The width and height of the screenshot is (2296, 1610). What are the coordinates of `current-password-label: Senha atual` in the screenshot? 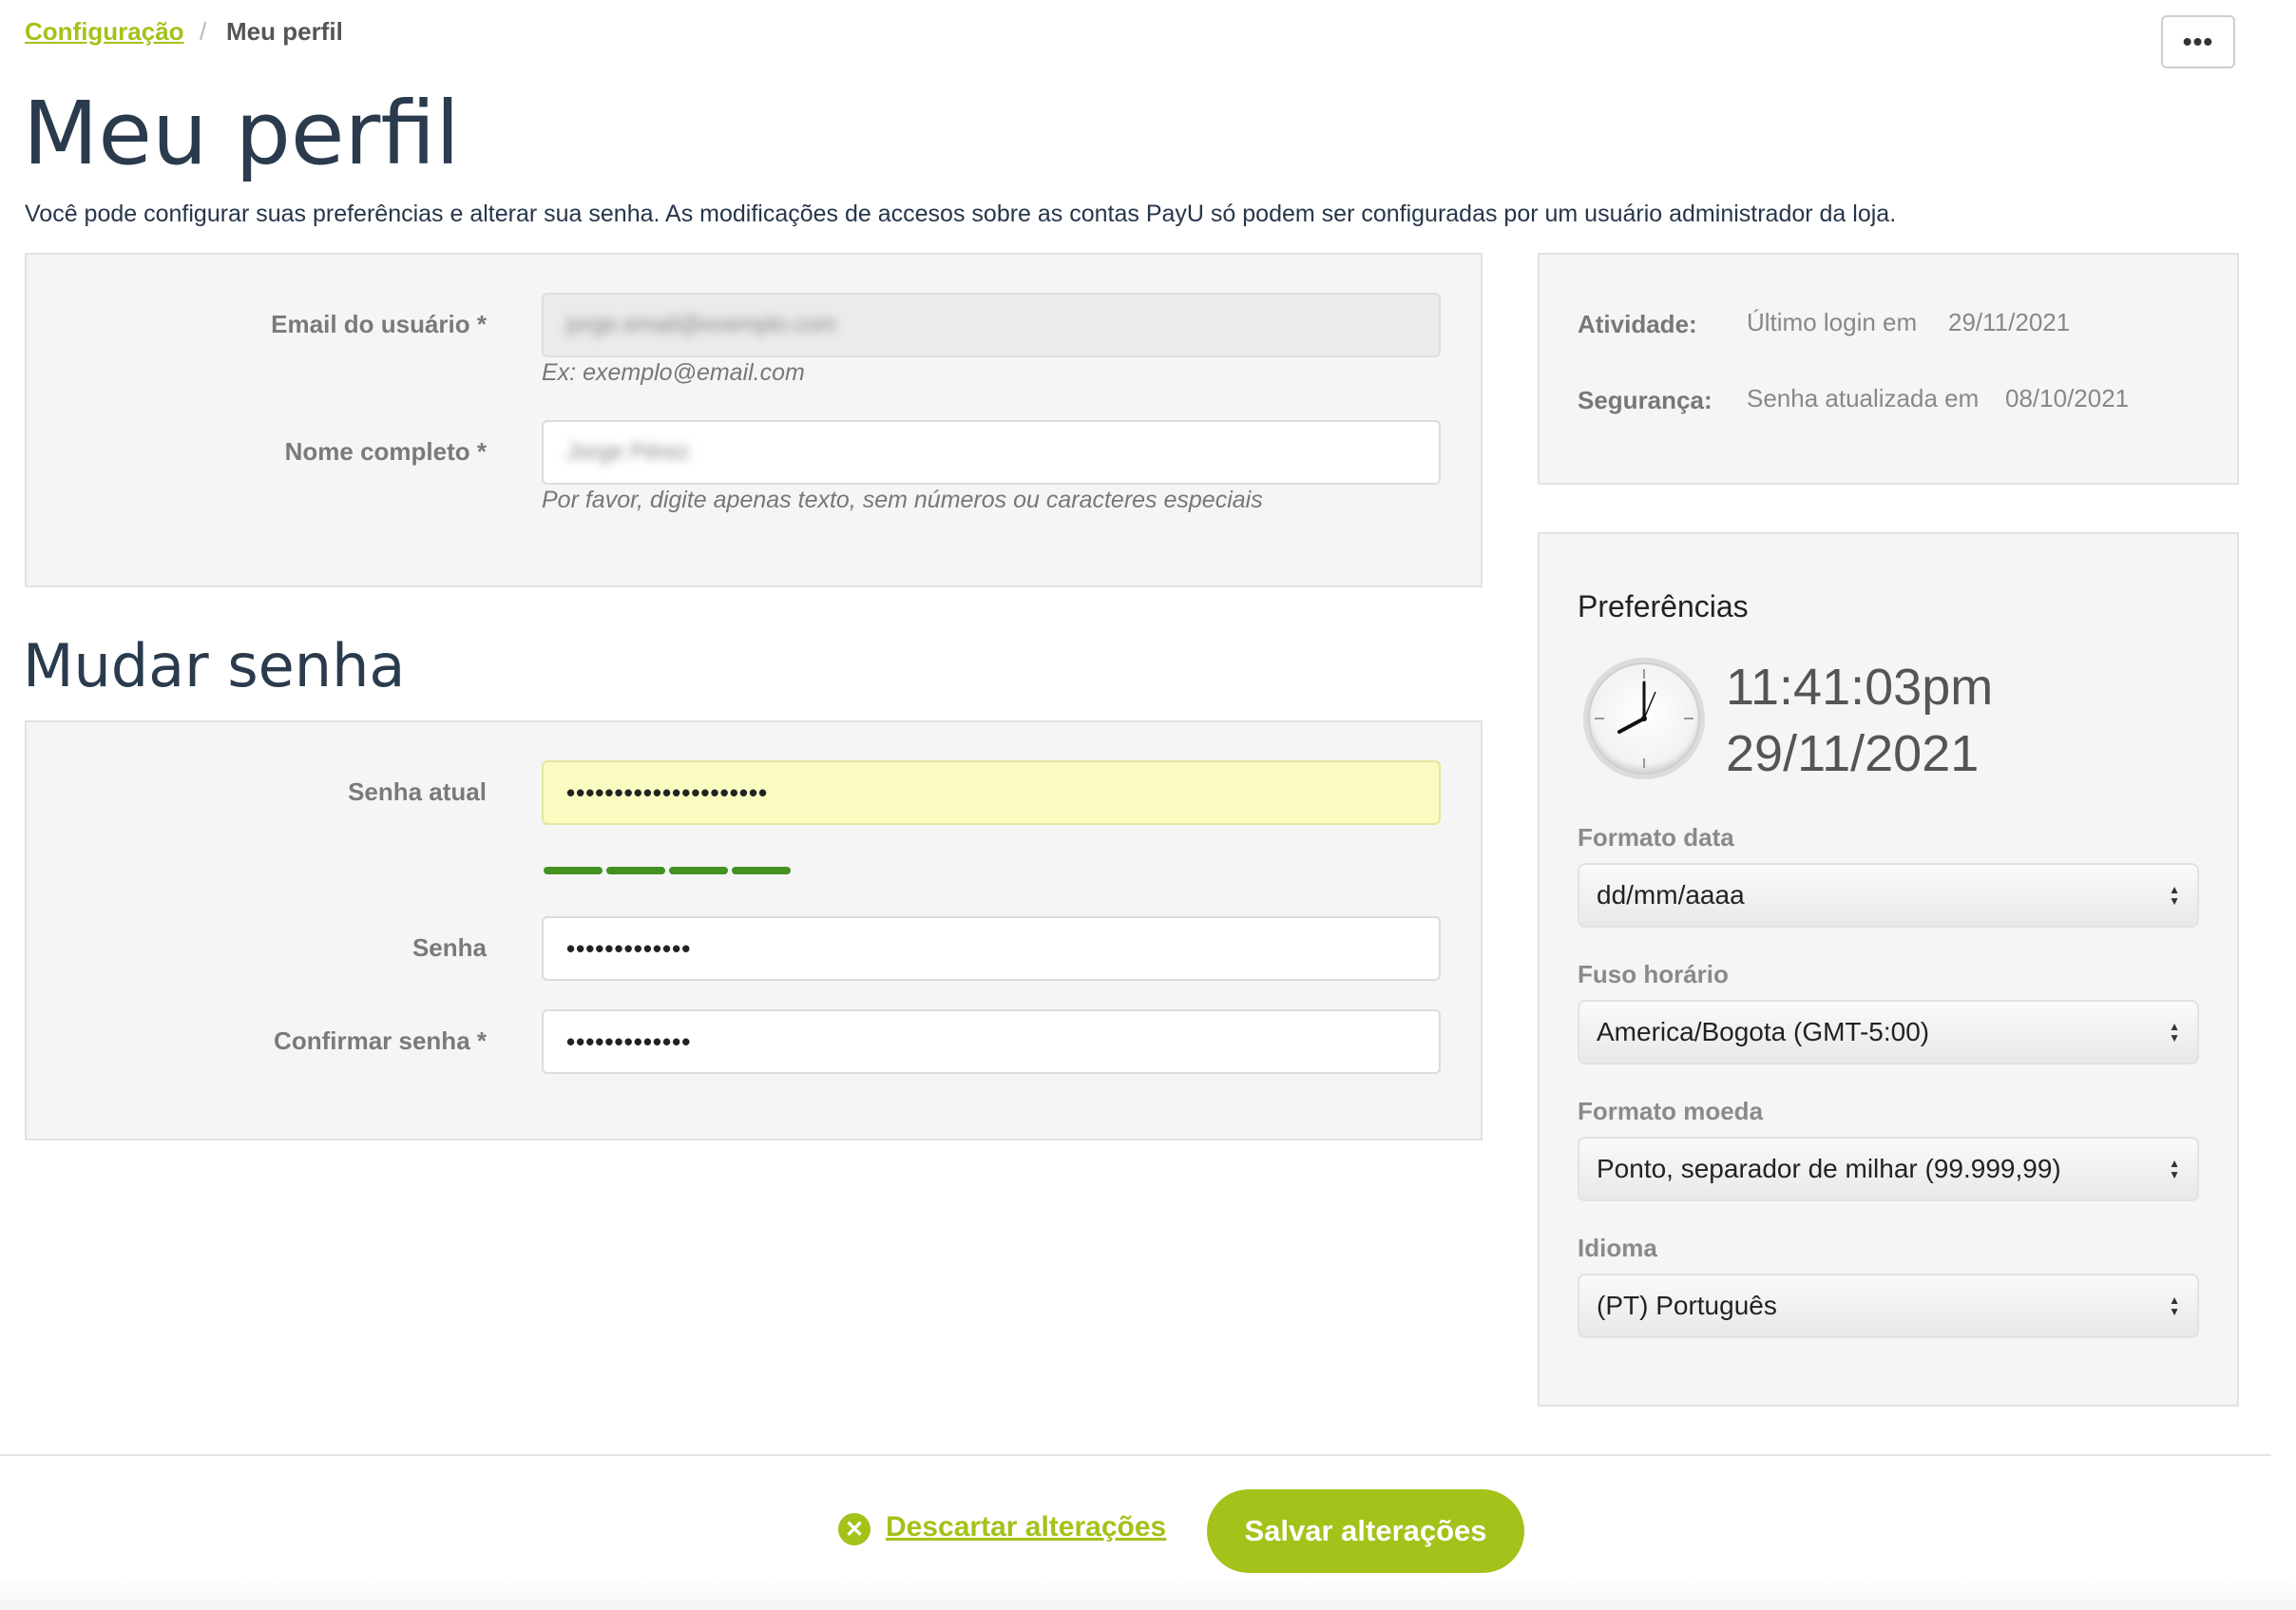 It's located at (417, 791).